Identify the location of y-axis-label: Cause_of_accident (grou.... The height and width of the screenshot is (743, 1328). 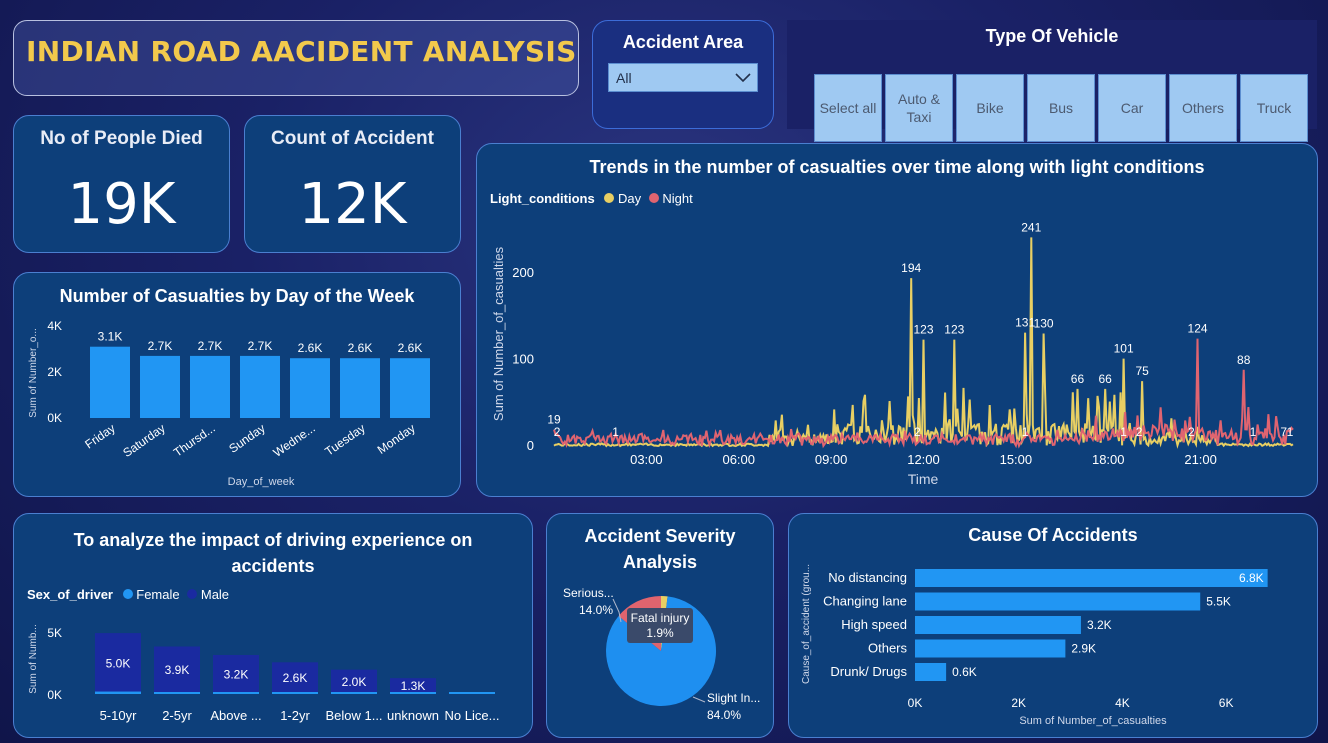
(806, 624).